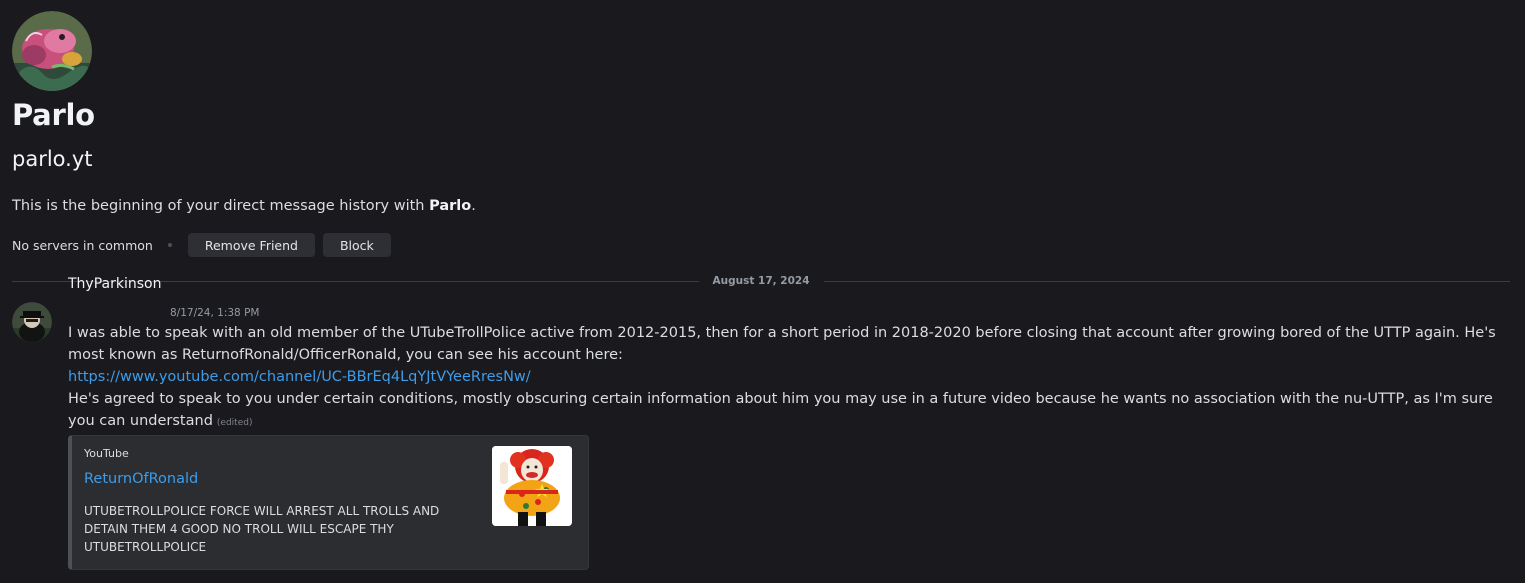 Image resolution: width=1525 pixels, height=583 pixels. Describe the element at coordinates (1166, 281) in the screenshot. I see `divider-line-right` at that location.